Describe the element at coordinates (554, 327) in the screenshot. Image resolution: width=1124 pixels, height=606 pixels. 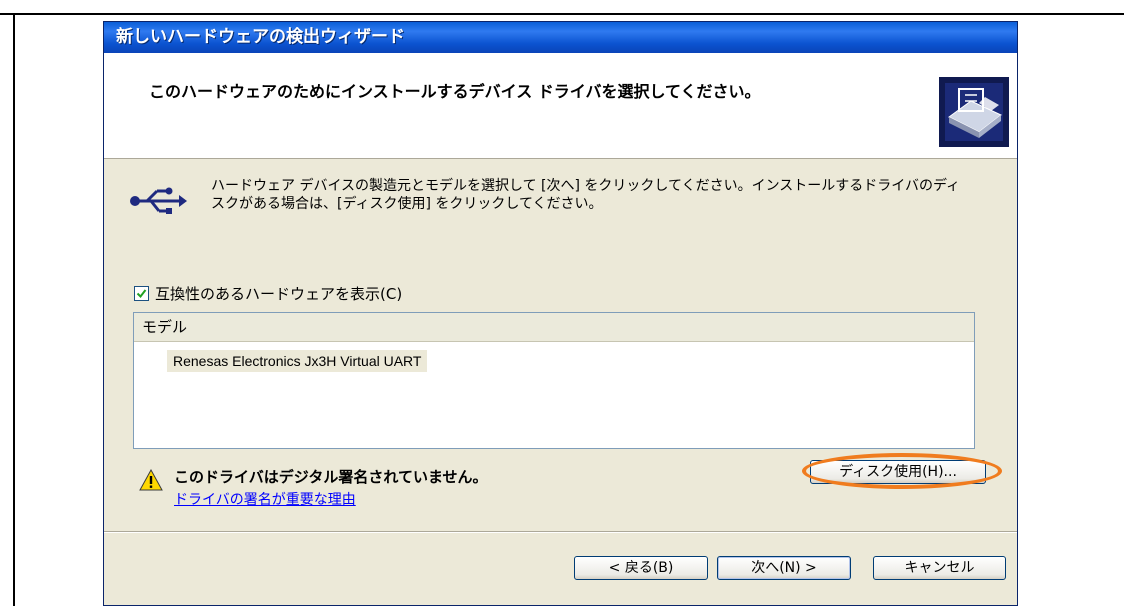
I see `list-column-header-model: モデル` at that location.